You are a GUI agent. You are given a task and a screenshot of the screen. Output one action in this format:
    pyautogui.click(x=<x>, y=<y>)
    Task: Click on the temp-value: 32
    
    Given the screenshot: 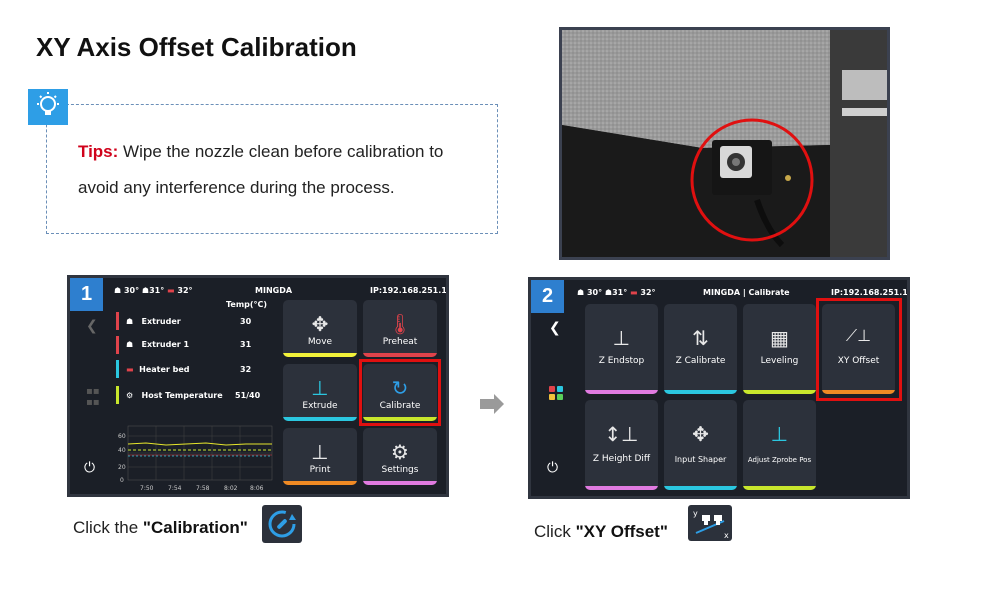 What is the action you would take?
    pyautogui.click(x=246, y=369)
    